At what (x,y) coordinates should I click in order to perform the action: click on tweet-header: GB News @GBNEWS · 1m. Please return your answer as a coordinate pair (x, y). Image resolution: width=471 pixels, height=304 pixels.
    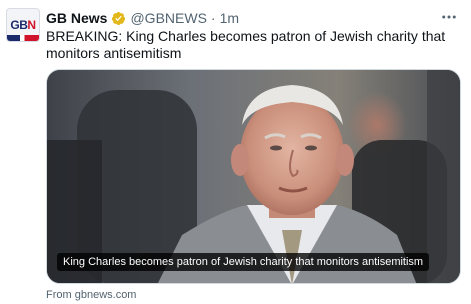
    Looking at the image, I should click on (243, 18).